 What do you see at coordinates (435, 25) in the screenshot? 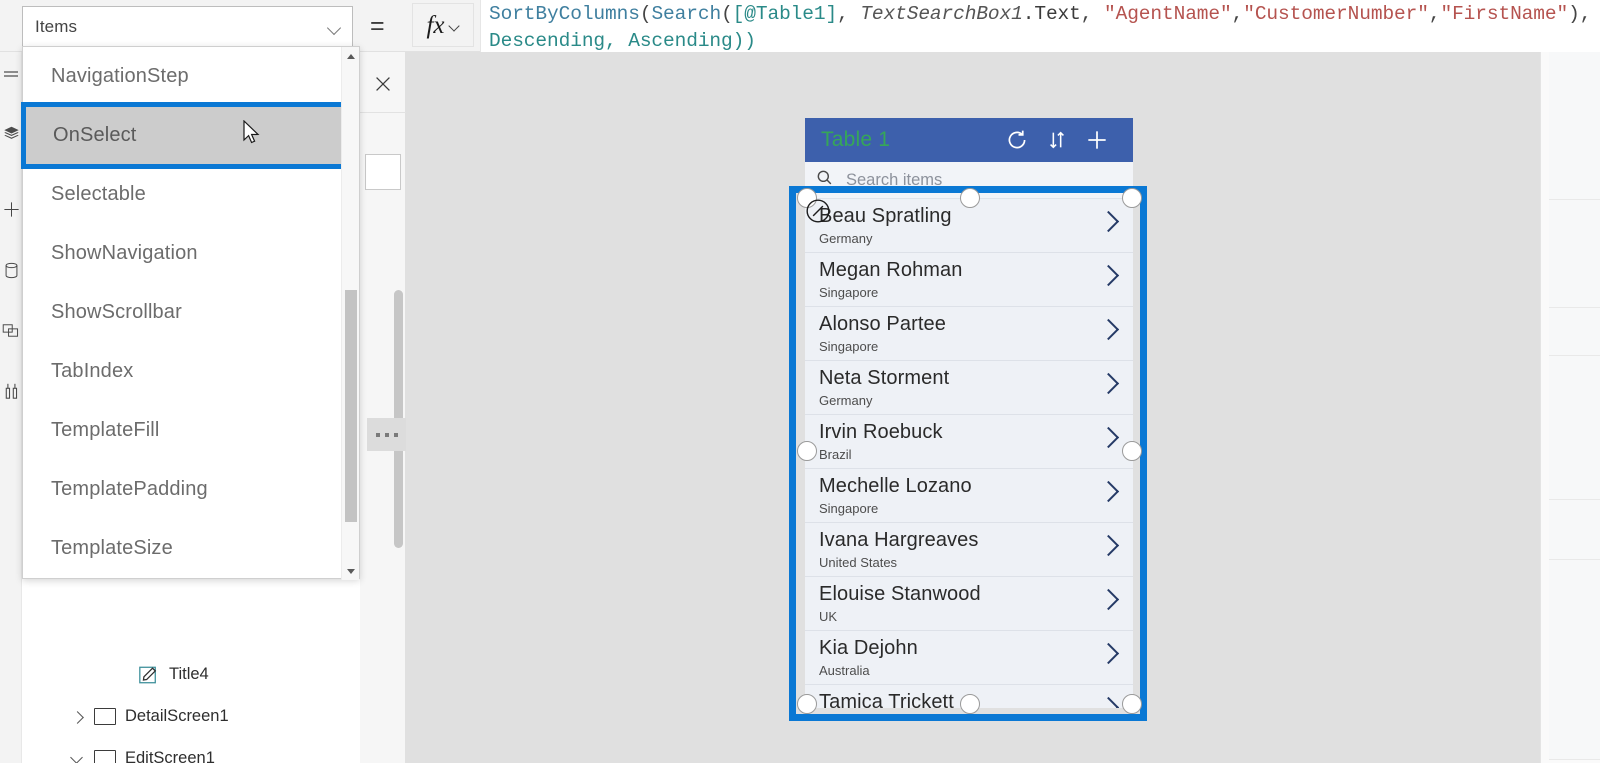
I see `fx-icon: fx` at bounding box center [435, 25].